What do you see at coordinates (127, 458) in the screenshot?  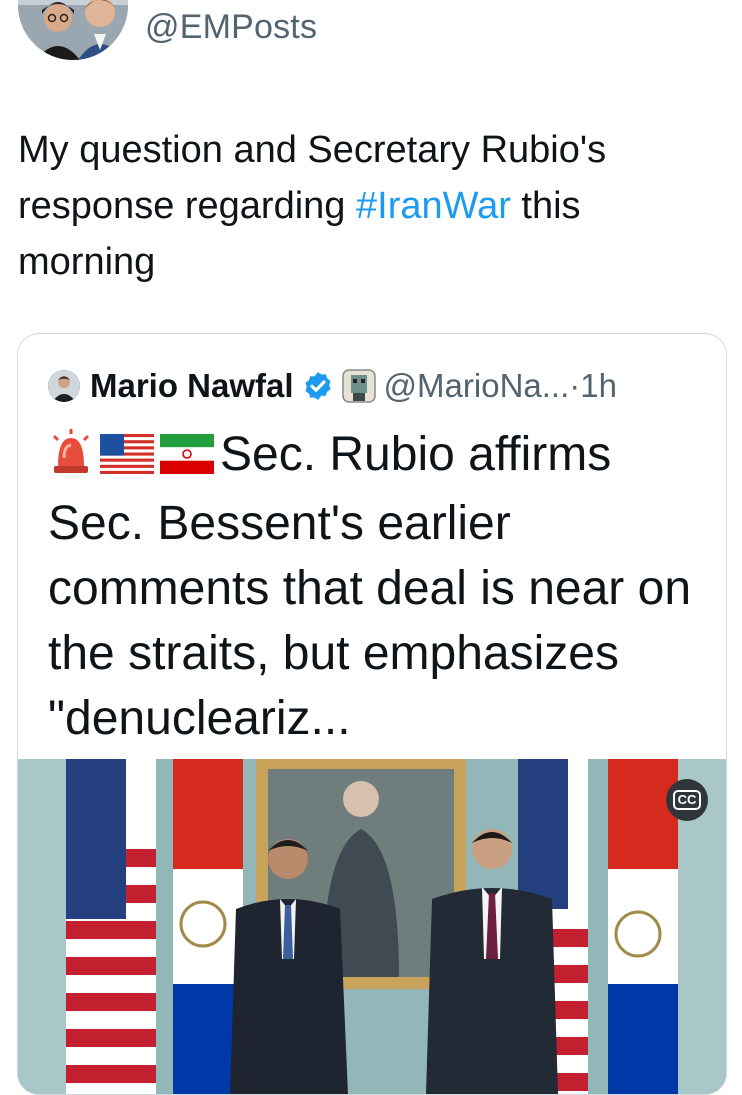 I see `us-flag-icon` at bounding box center [127, 458].